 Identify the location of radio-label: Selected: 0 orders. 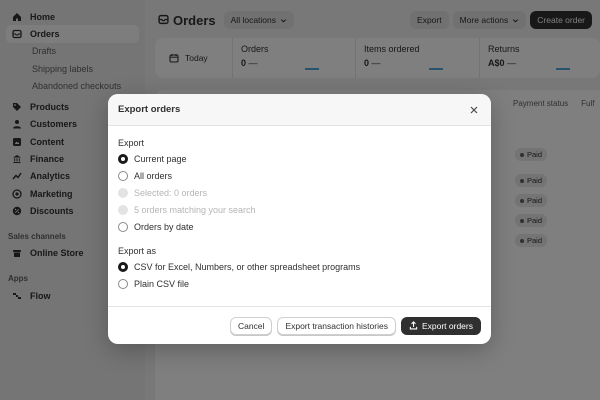
(171, 192).